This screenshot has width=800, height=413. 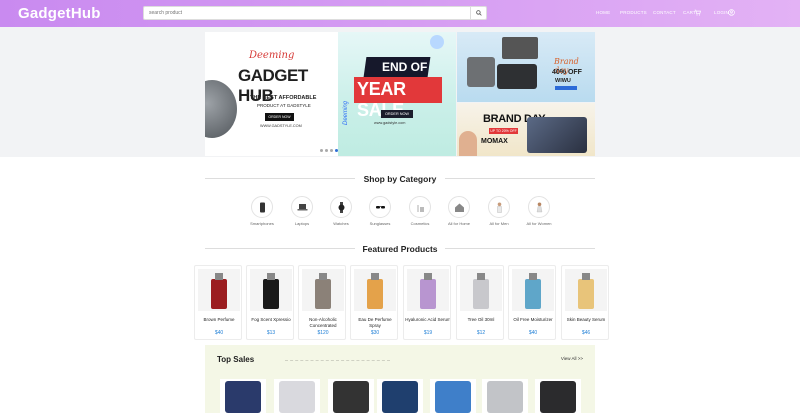 I want to click on cosmetics-icon, so click(x=420, y=208).